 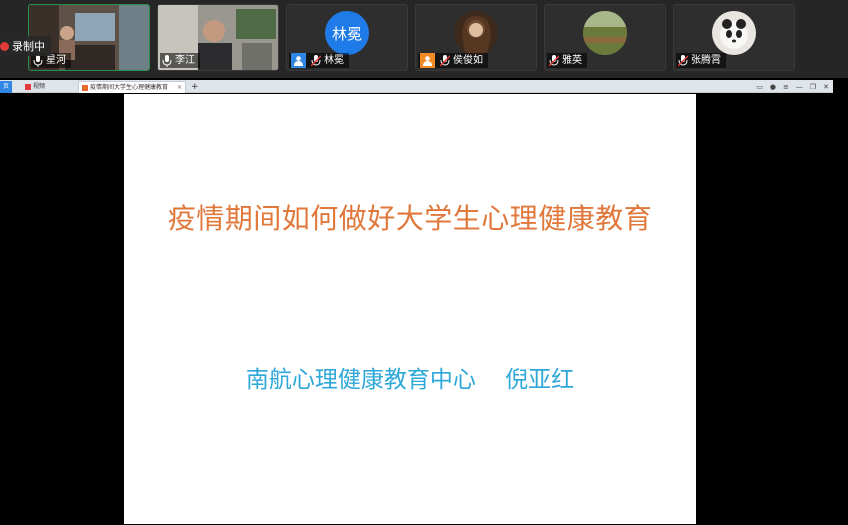 I want to click on participant-nameplate: 雅英, so click(x=567, y=60).